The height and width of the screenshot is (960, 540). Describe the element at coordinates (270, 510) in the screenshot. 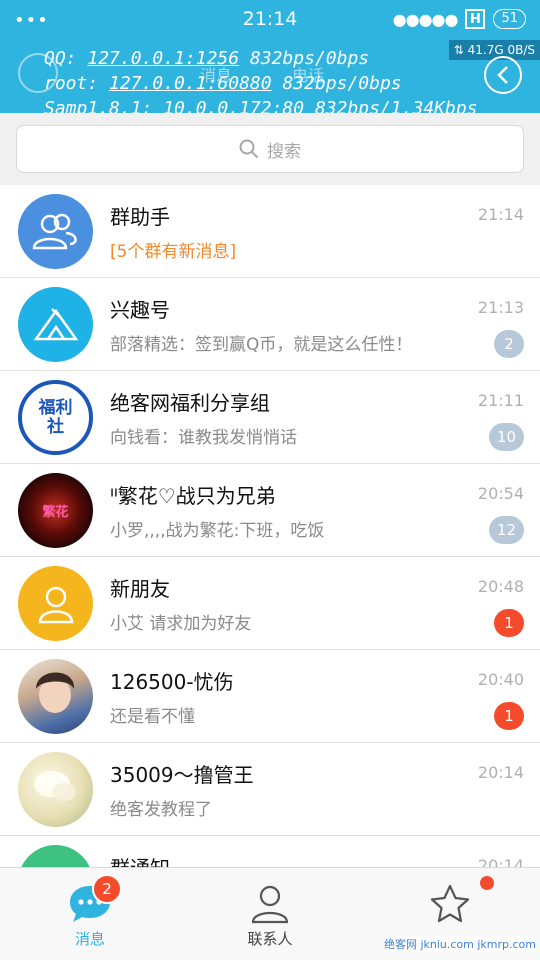

I see `conversation-row: 繁花 ᐦ繁花♡战只为兄弟 小罗,,,,战为繁花:下班，吃饭 20:54 12` at that location.